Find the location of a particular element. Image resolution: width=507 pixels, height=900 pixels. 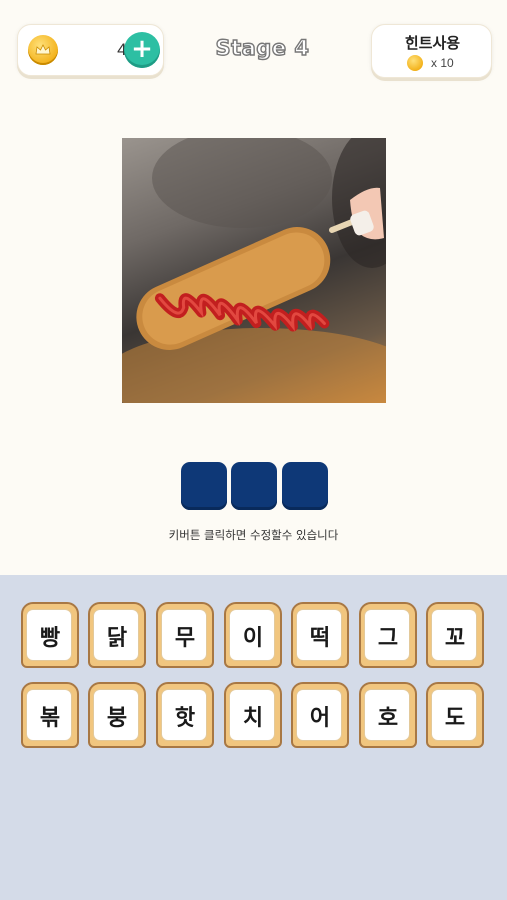

tile-letter: 그 is located at coordinates (388, 638).